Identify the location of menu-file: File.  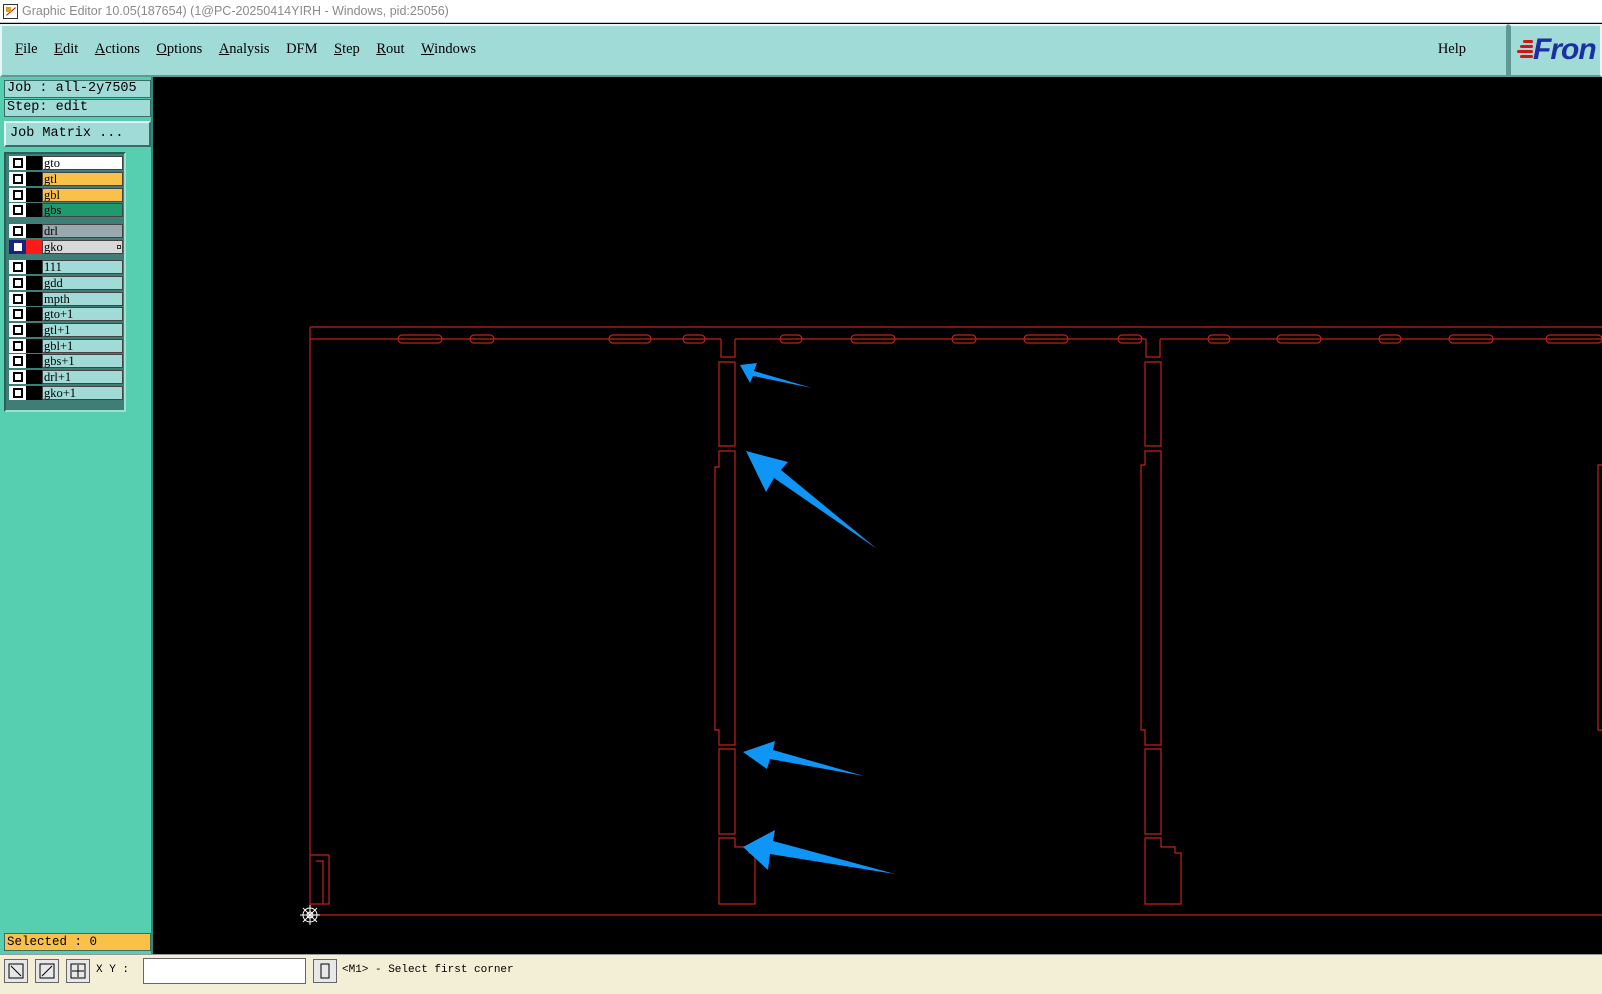
(26, 49).